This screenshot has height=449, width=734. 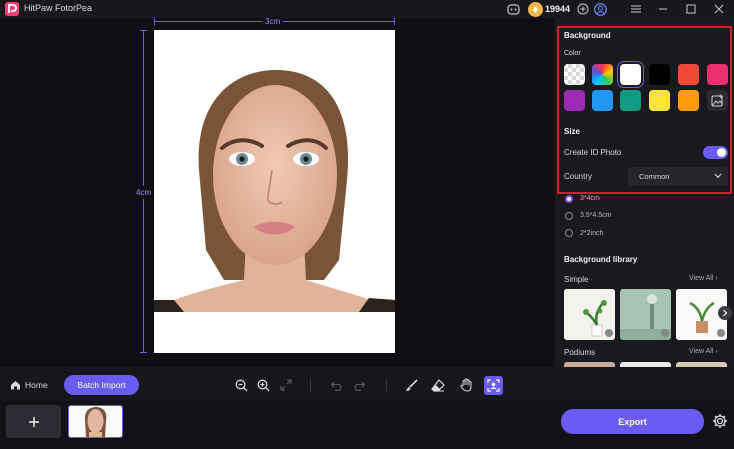 What do you see at coordinates (144, 192) in the screenshot?
I see `height-dimension-label: 4cm` at bounding box center [144, 192].